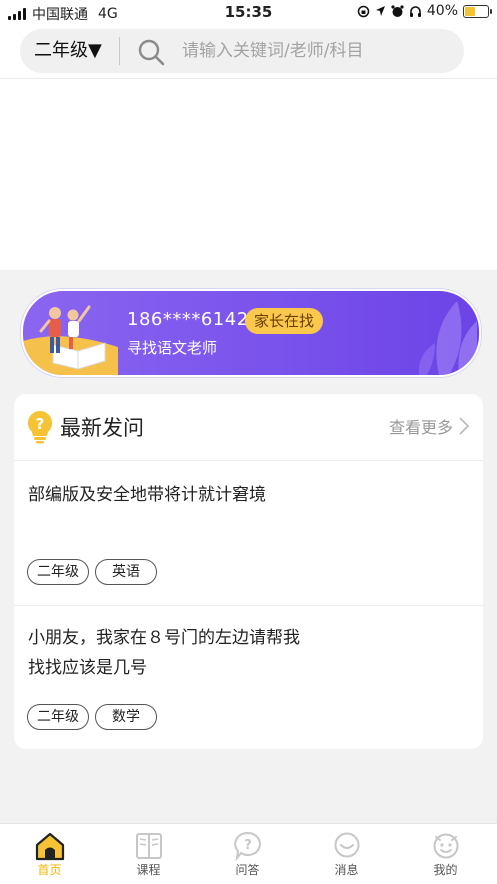  Describe the element at coordinates (380, 11) in the screenshot. I see `location-icon` at that location.